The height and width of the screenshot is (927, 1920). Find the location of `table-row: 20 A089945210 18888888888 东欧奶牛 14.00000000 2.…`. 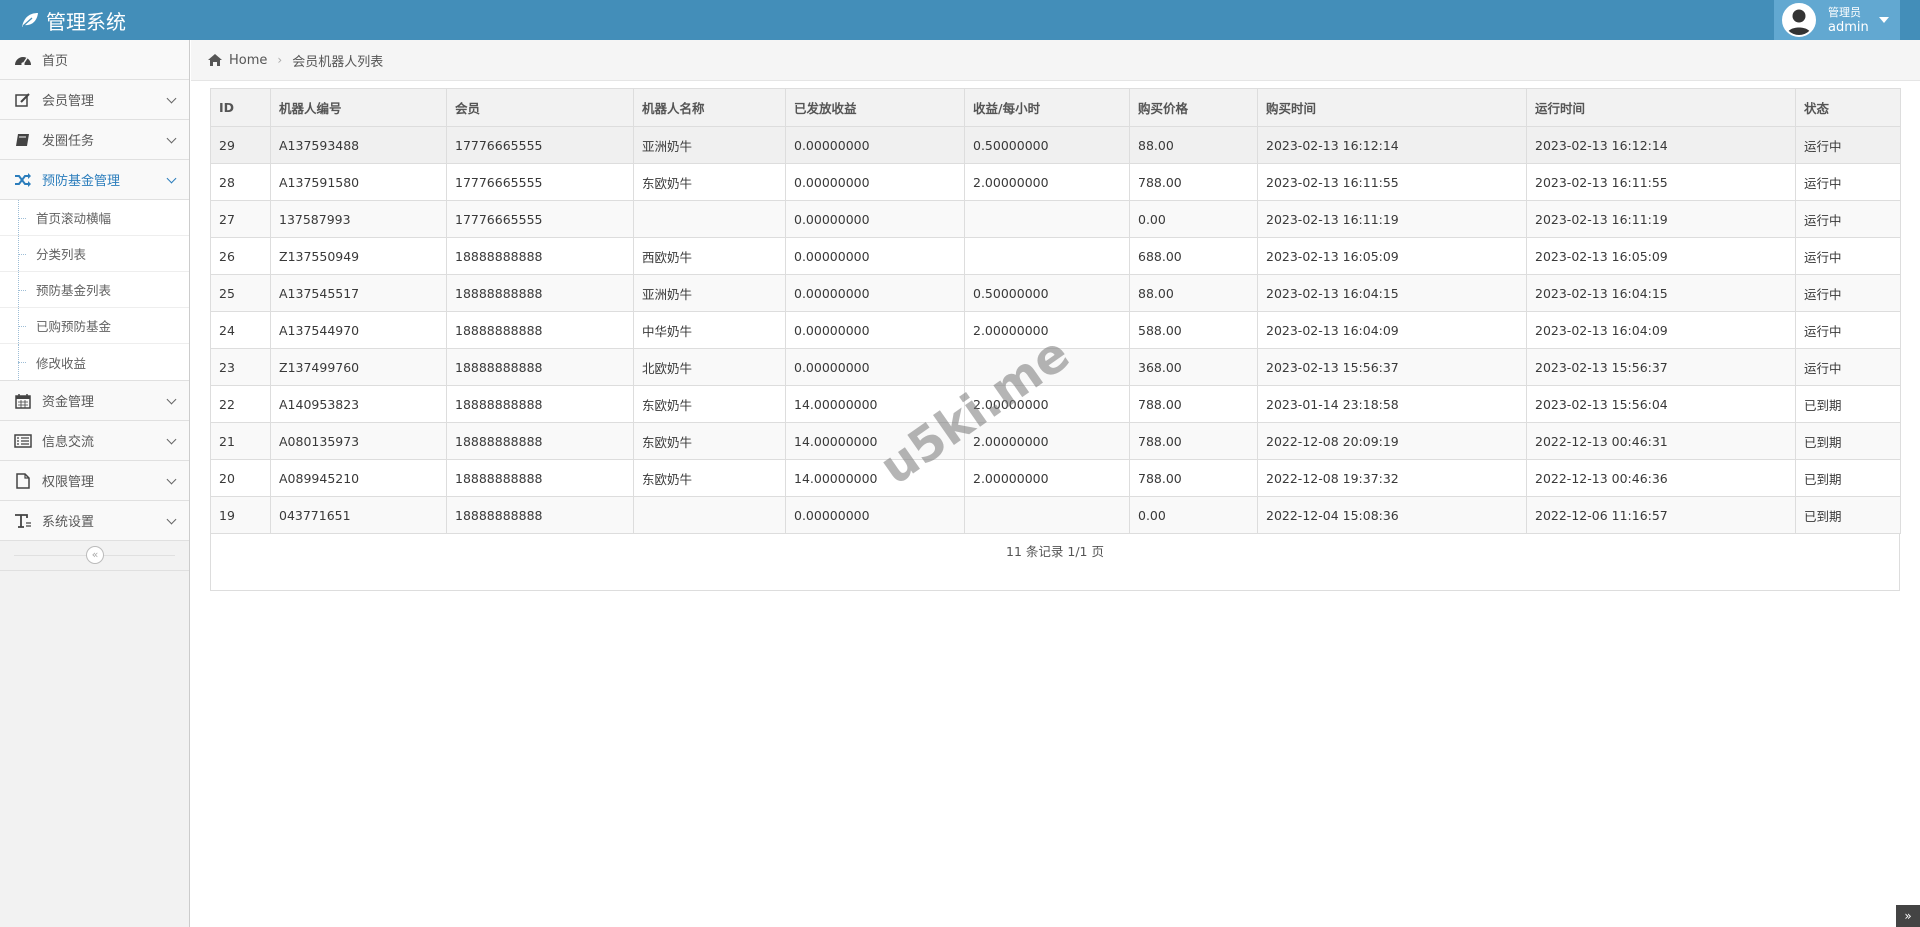

table-row: 20 A089945210 18888888888 东欧奶牛 14.00000000 2.… is located at coordinates (1055, 478).